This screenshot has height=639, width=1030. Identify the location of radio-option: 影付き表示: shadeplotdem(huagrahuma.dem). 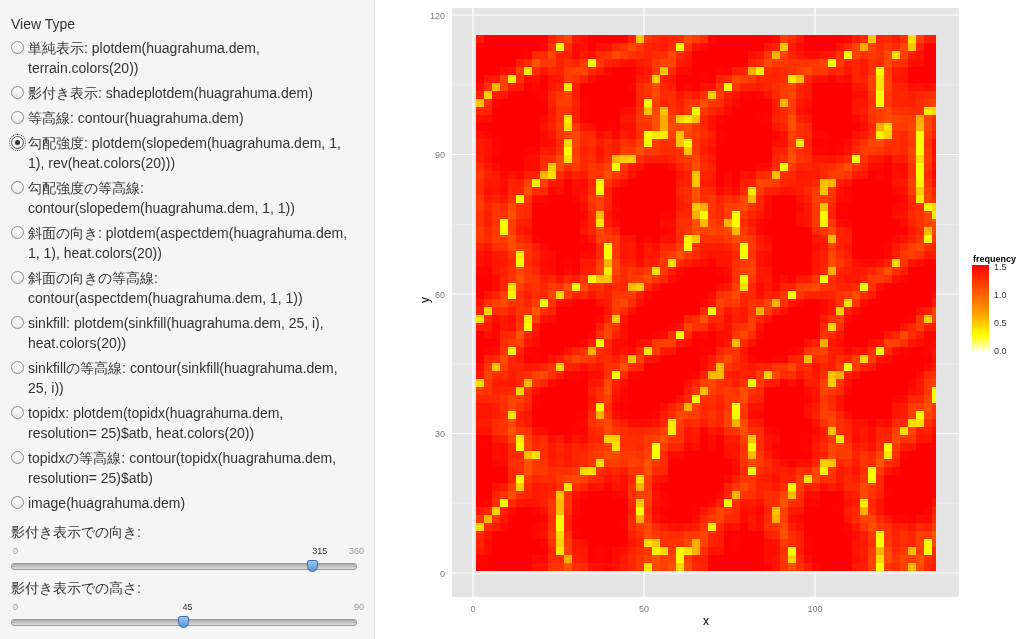
(187, 93).